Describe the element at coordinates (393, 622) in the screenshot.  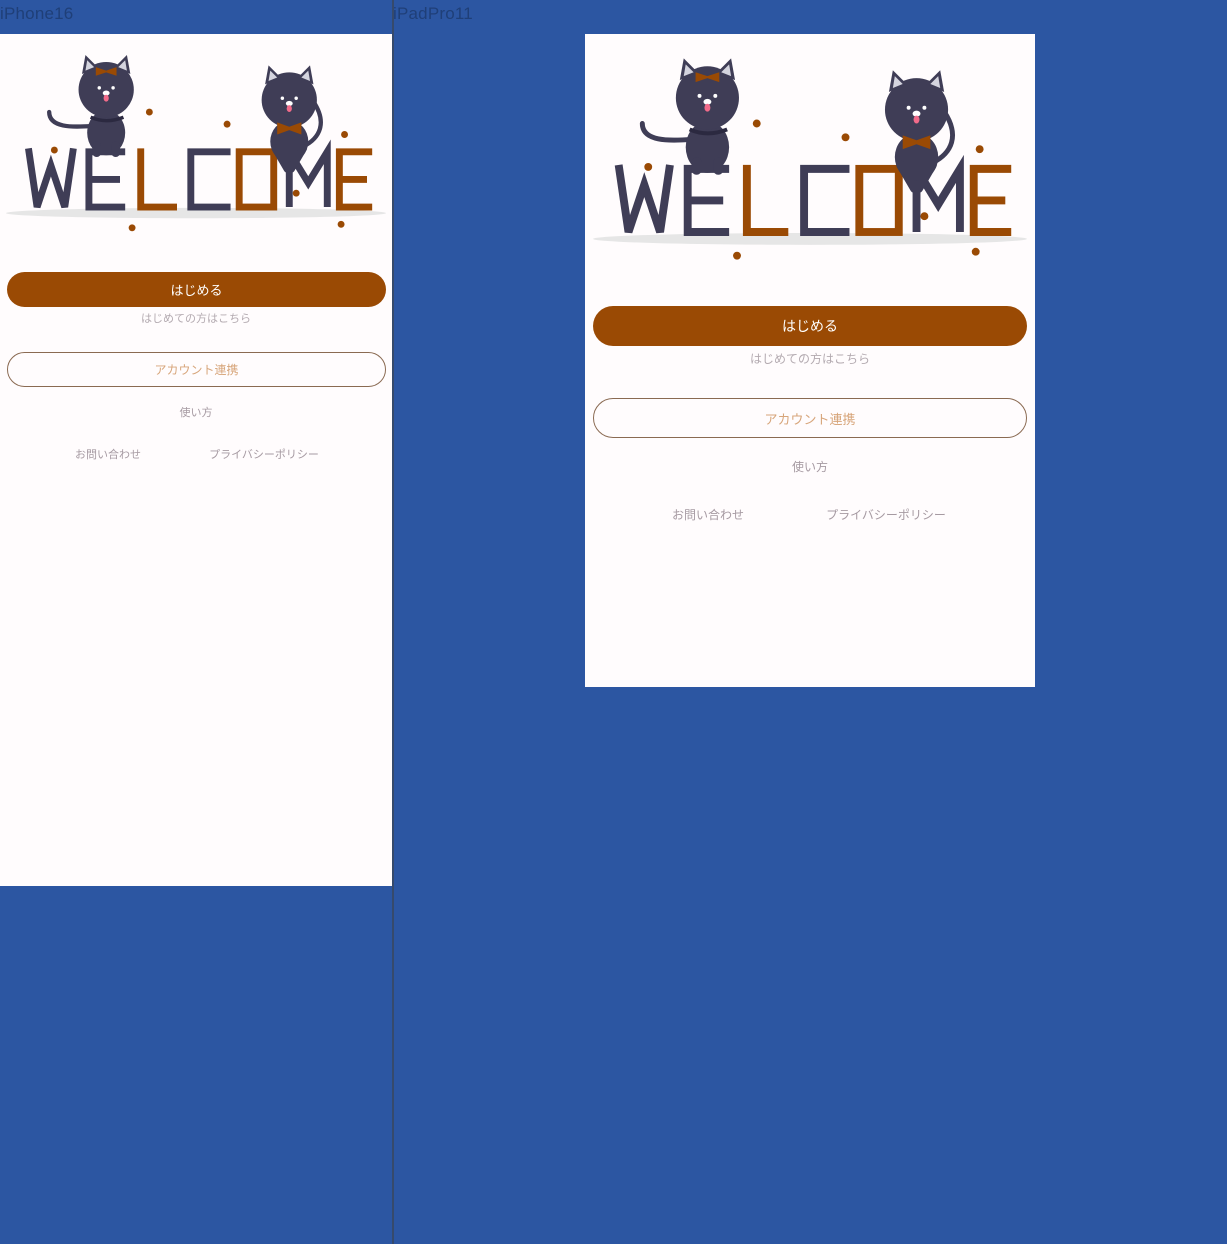
I see `frame-divider` at that location.